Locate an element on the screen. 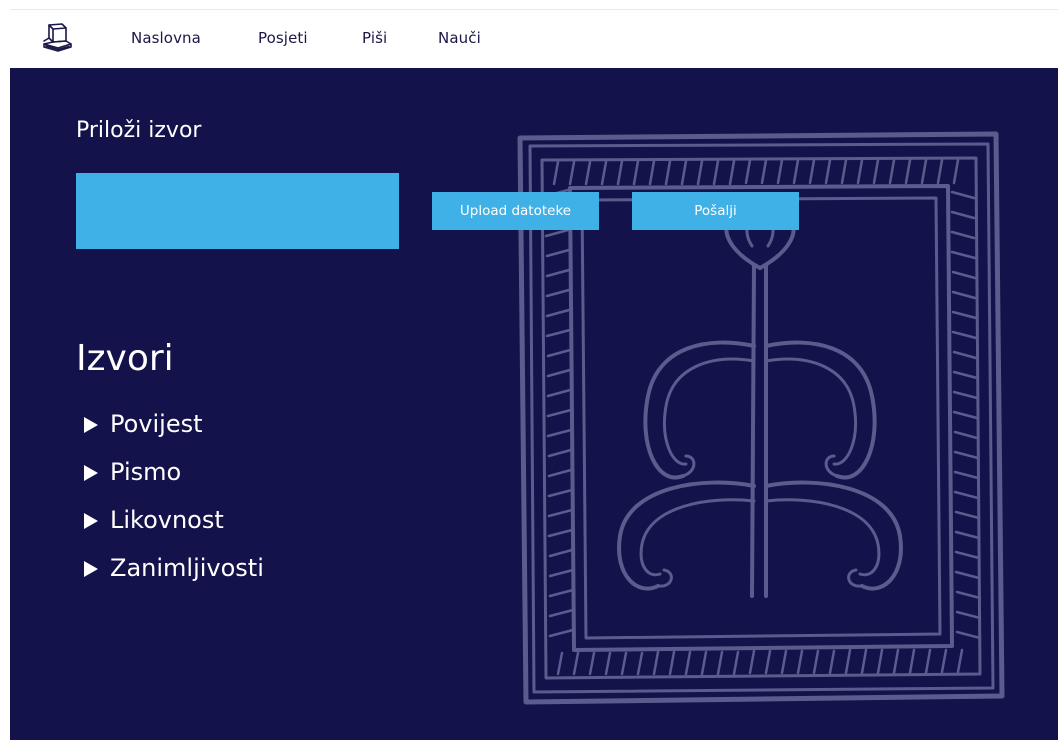 This screenshot has height=740, width=1058. sources-list: Povijest Pismo Likovnost Zanimljivosti is located at coordinates (174, 496).